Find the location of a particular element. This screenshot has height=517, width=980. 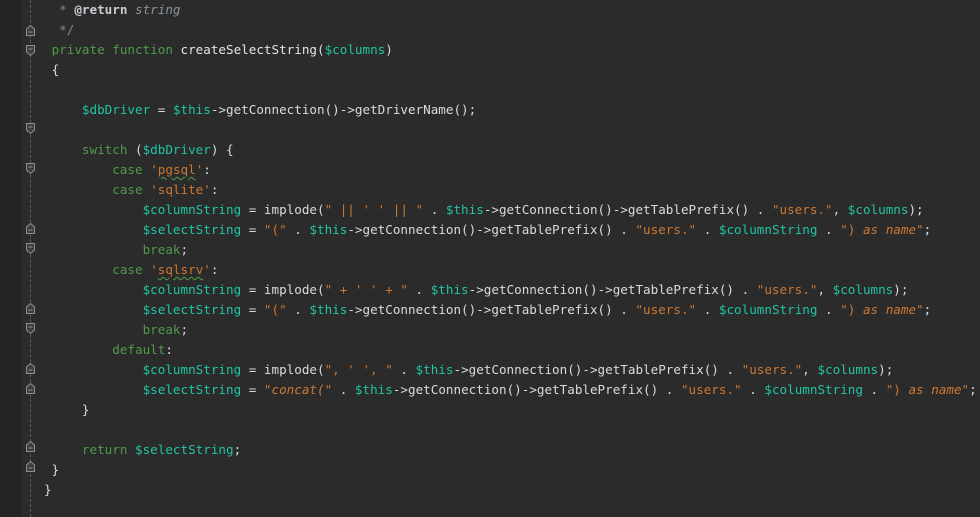

code-line: default: is located at coordinates (510, 350).